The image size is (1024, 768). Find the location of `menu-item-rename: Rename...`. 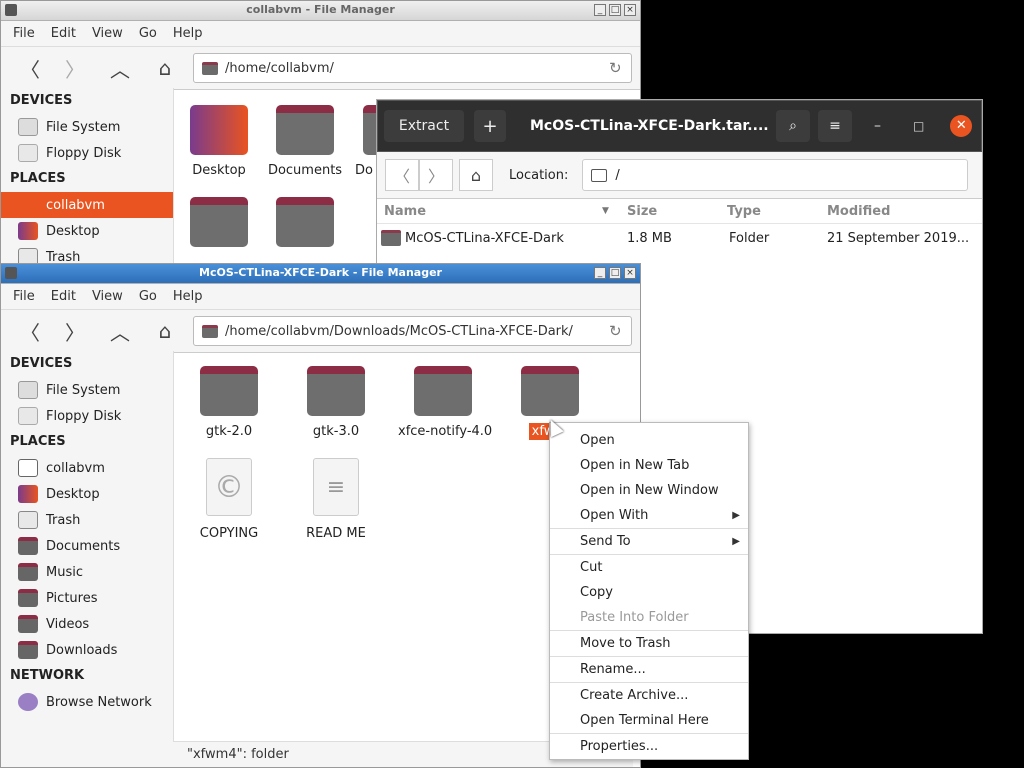

menu-item-rename: Rename... is located at coordinates (649, 669).